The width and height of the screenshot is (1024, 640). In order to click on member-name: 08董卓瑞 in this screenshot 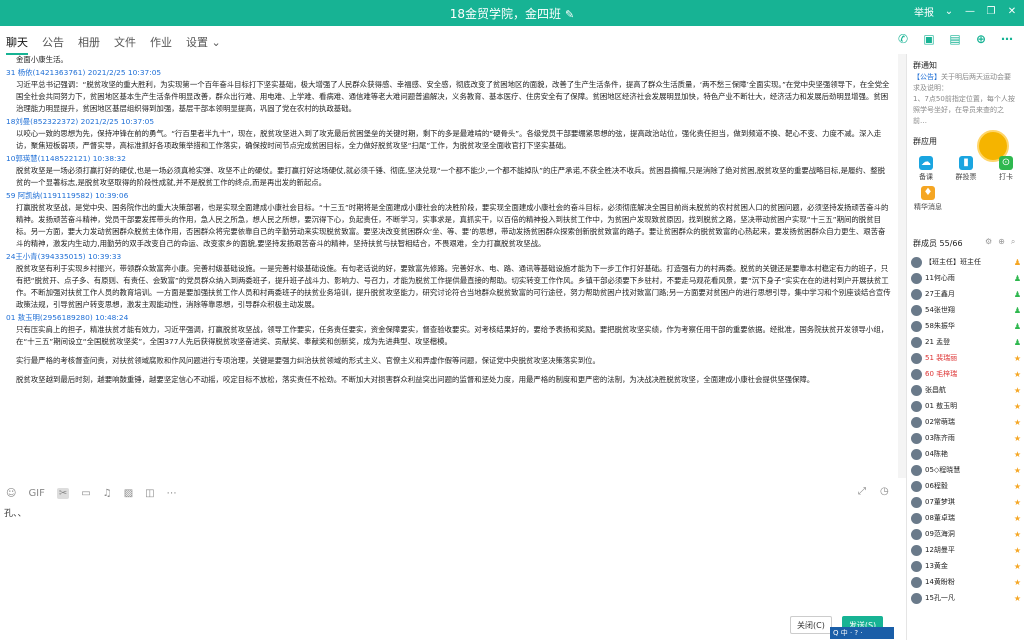, I will do `click(940, 518)`.